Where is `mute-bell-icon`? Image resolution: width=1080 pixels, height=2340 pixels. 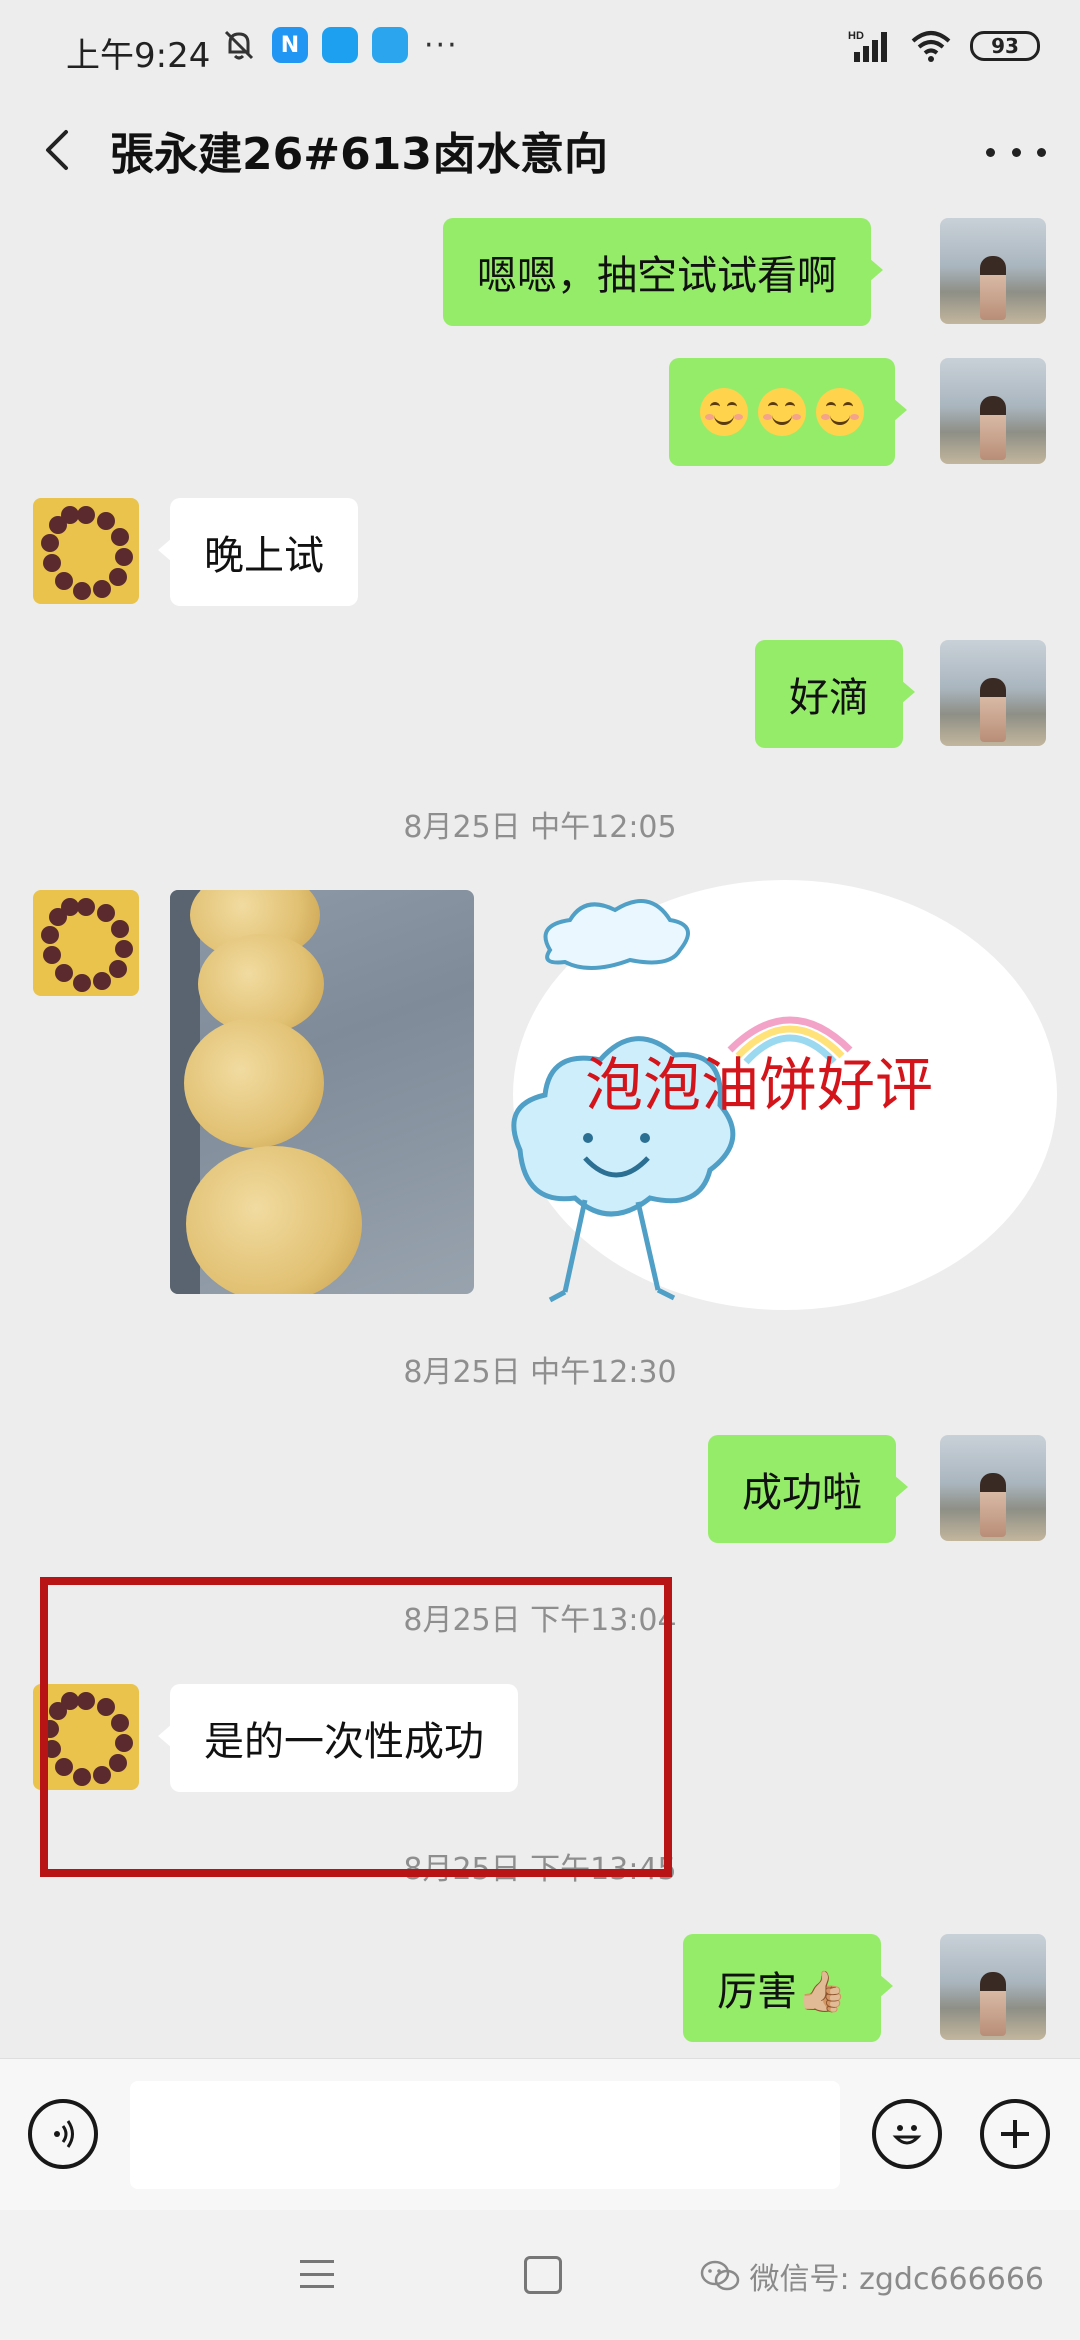 mute-bell-icon is located at coordinates (239, 45).